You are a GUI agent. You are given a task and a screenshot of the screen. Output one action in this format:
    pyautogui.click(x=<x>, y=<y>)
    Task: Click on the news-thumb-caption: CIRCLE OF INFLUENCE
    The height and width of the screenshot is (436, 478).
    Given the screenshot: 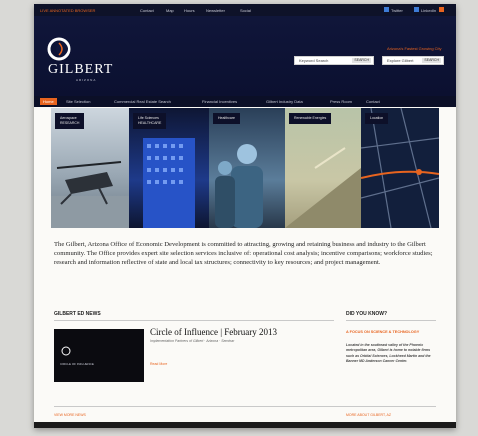 What is the action you would take?
    pyautogui.click(x=77, y=364)
    